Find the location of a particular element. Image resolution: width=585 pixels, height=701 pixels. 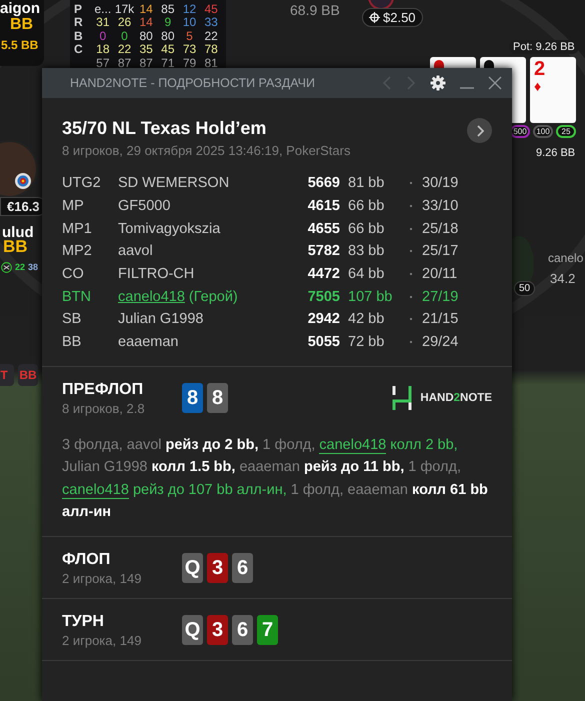

hud-label: C is located at coordinates (79, 49).